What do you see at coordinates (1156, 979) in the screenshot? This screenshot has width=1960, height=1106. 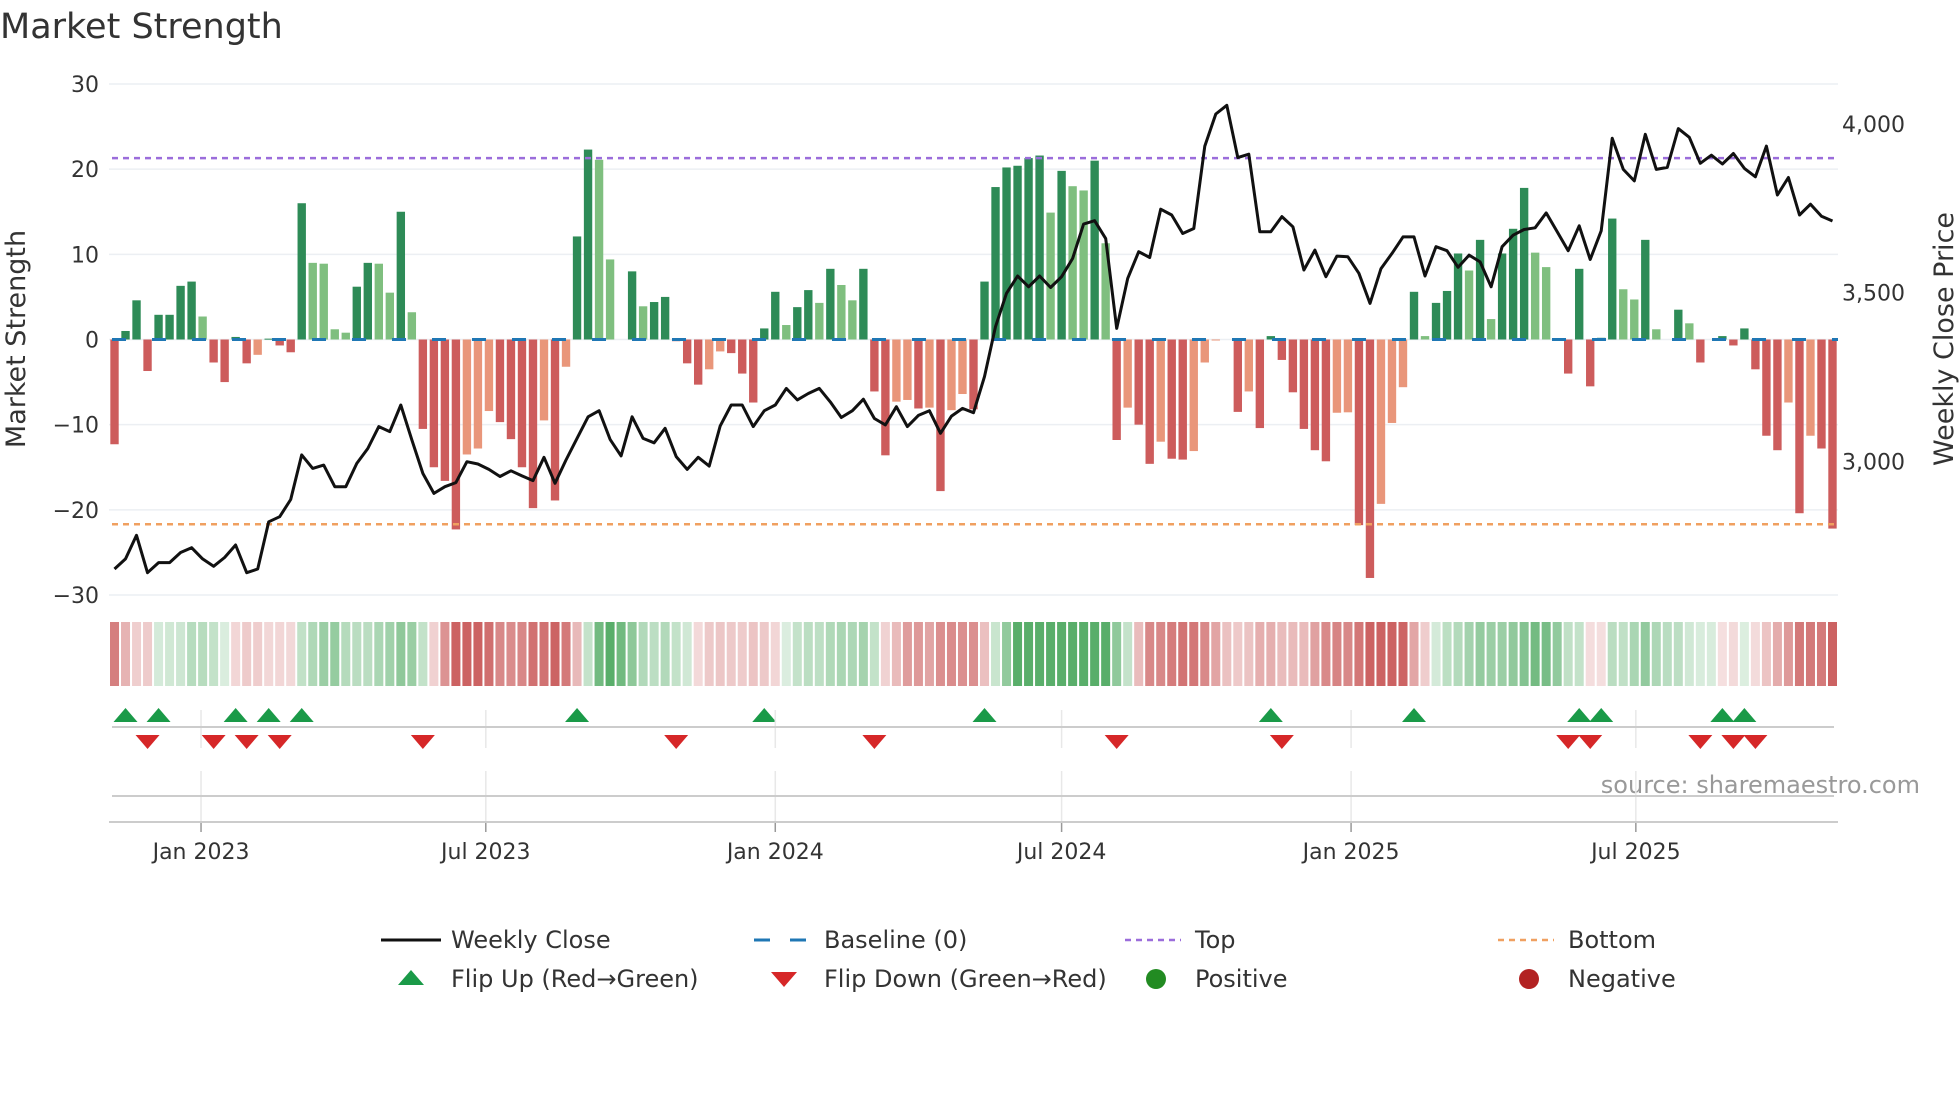 I see `legend-positive-icon` at bounding box center [1156, 979].